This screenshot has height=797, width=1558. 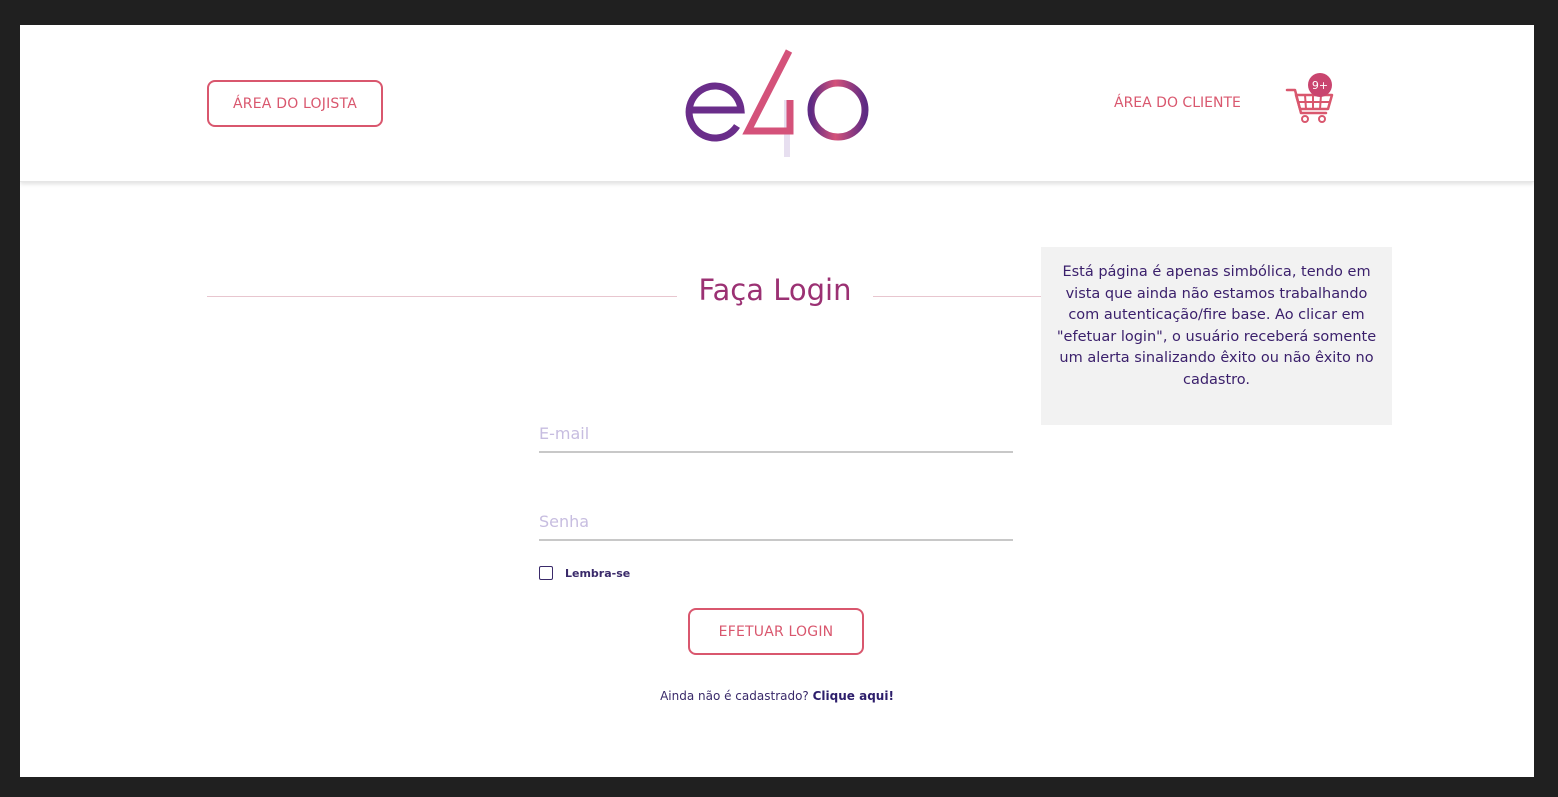 What do you see at coordinates (295, 103) in the screenshot?
I see `area-do-lojista-button: ÁREA DO LOJISTA` at bounding box center [295, 103].